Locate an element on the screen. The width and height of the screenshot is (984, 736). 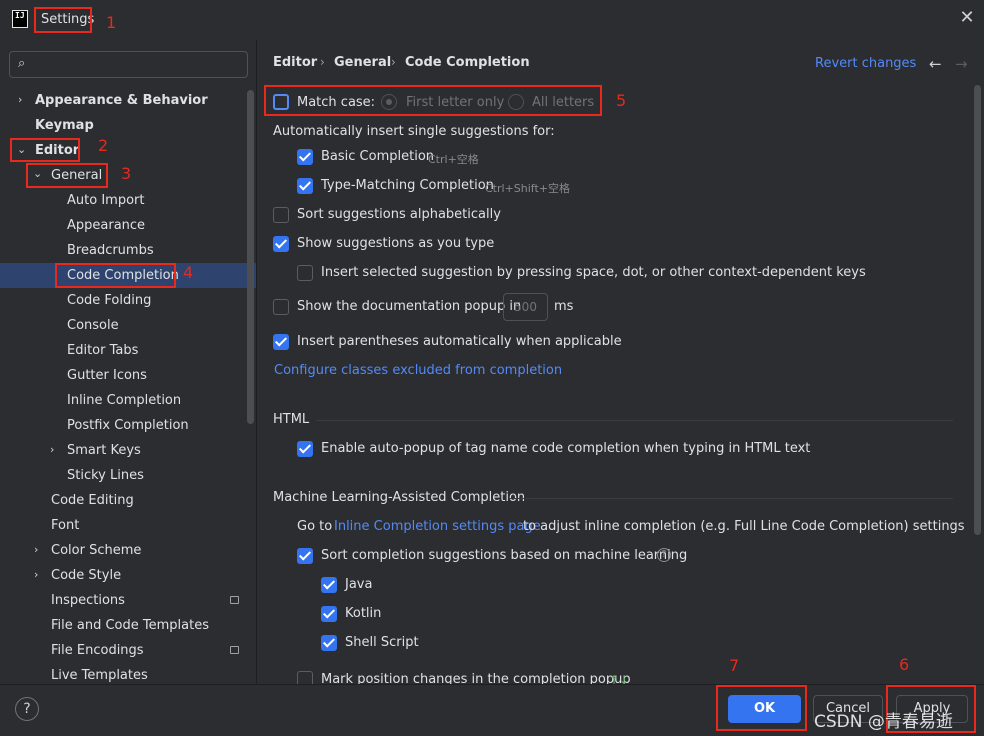
doc-popup-unit: ms is located at coordinates (564, 306).